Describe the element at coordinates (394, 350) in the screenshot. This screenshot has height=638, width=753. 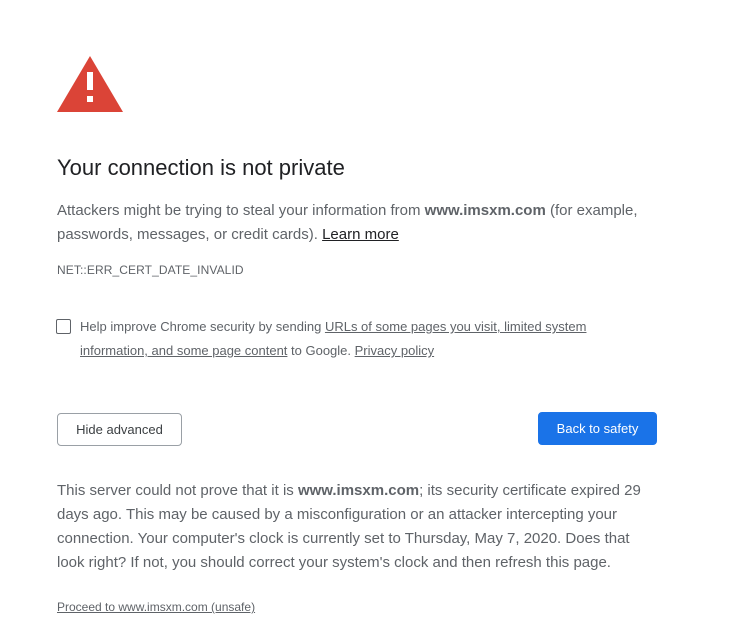
I see `privacy-policy-link: Privacy policy` at that location.